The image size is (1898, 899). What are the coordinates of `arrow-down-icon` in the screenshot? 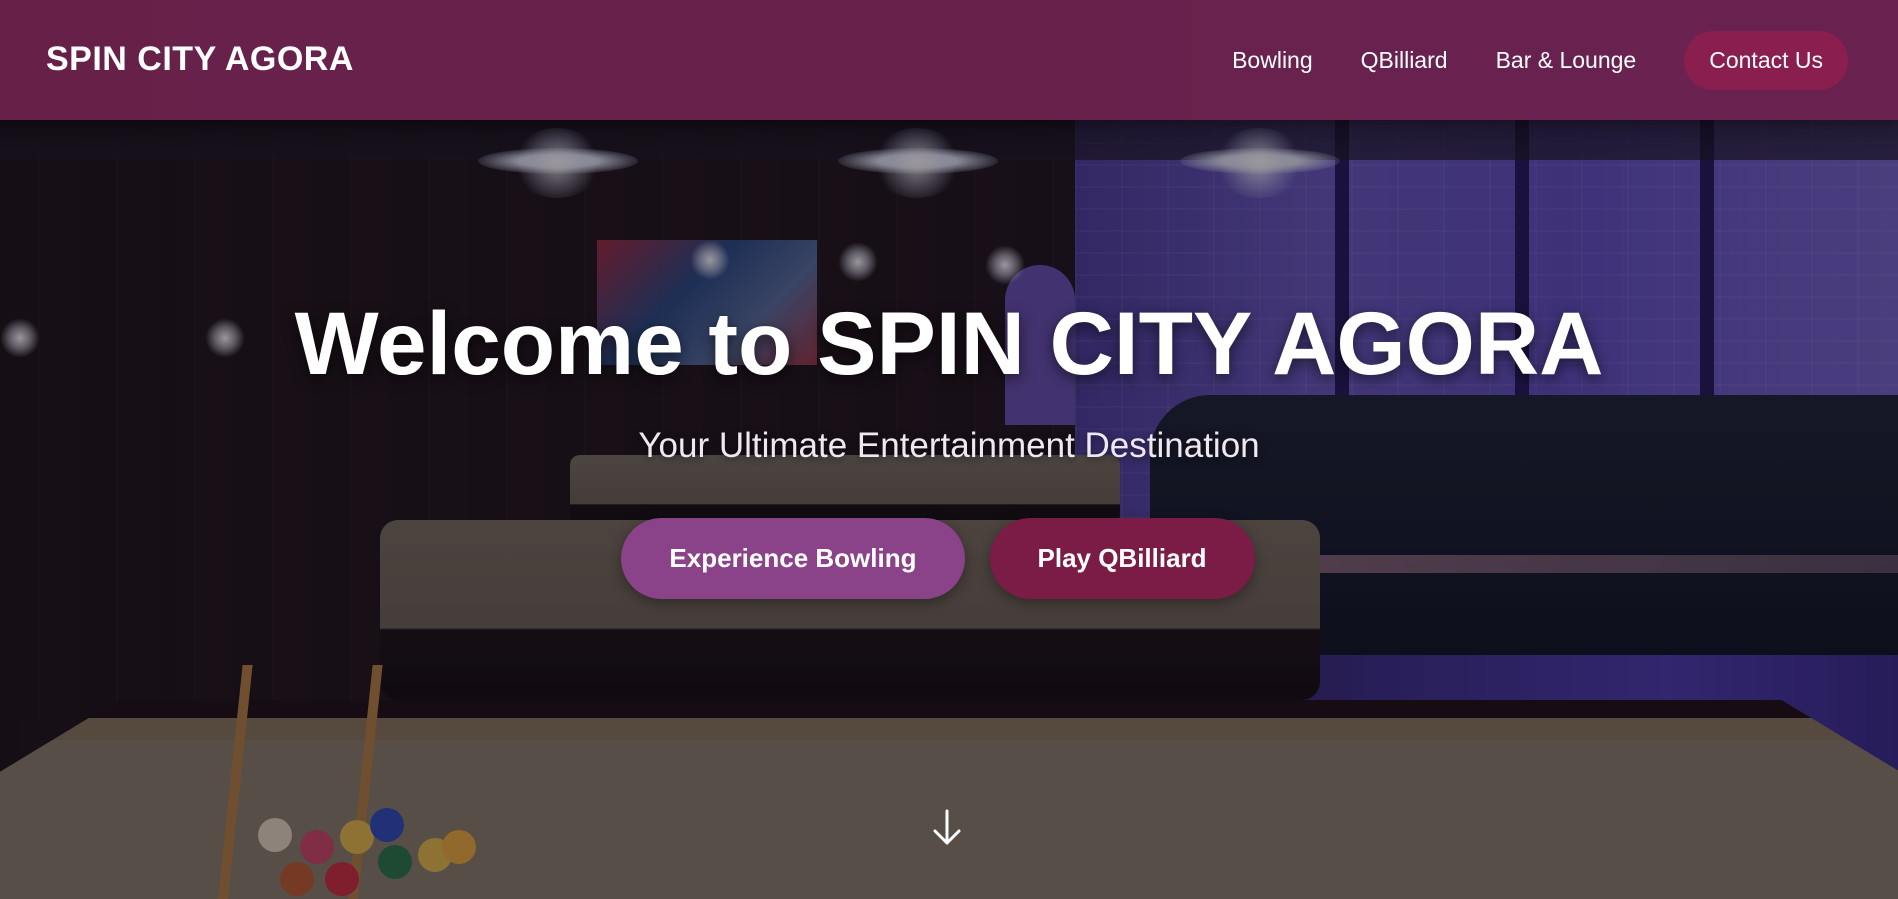 It's located at (947, 829).